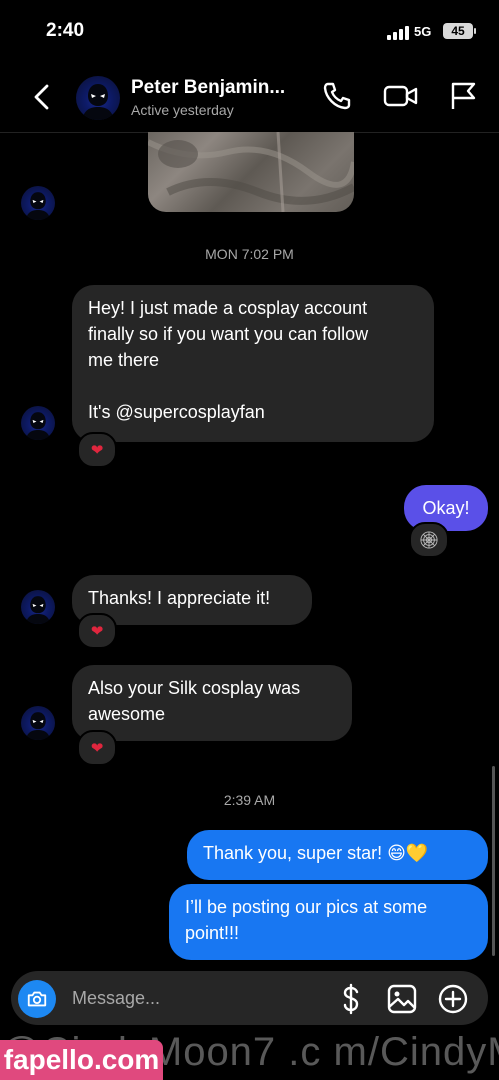 The width and height of the screenshot is (499, 1080). What do you see at coordinates (251, 172) in the screenshot?
I see `shared-photo` at bounding box center [251, 172].